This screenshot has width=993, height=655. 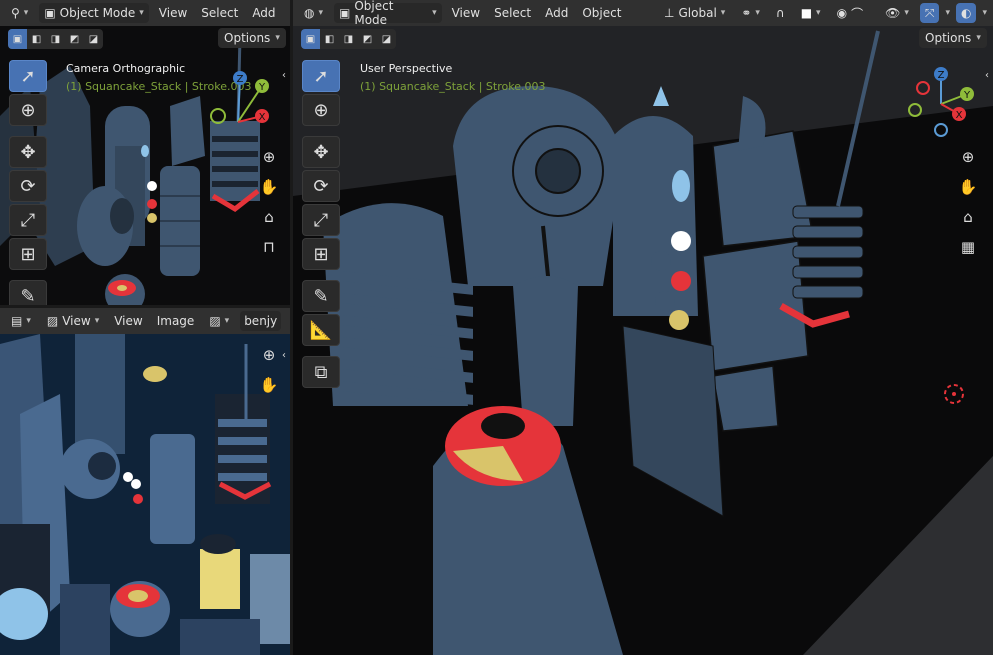 What do you see at coordinates (261, 321) in the screenshot?
I see `image-name-field: benjy` at bounding box center [261, 321].